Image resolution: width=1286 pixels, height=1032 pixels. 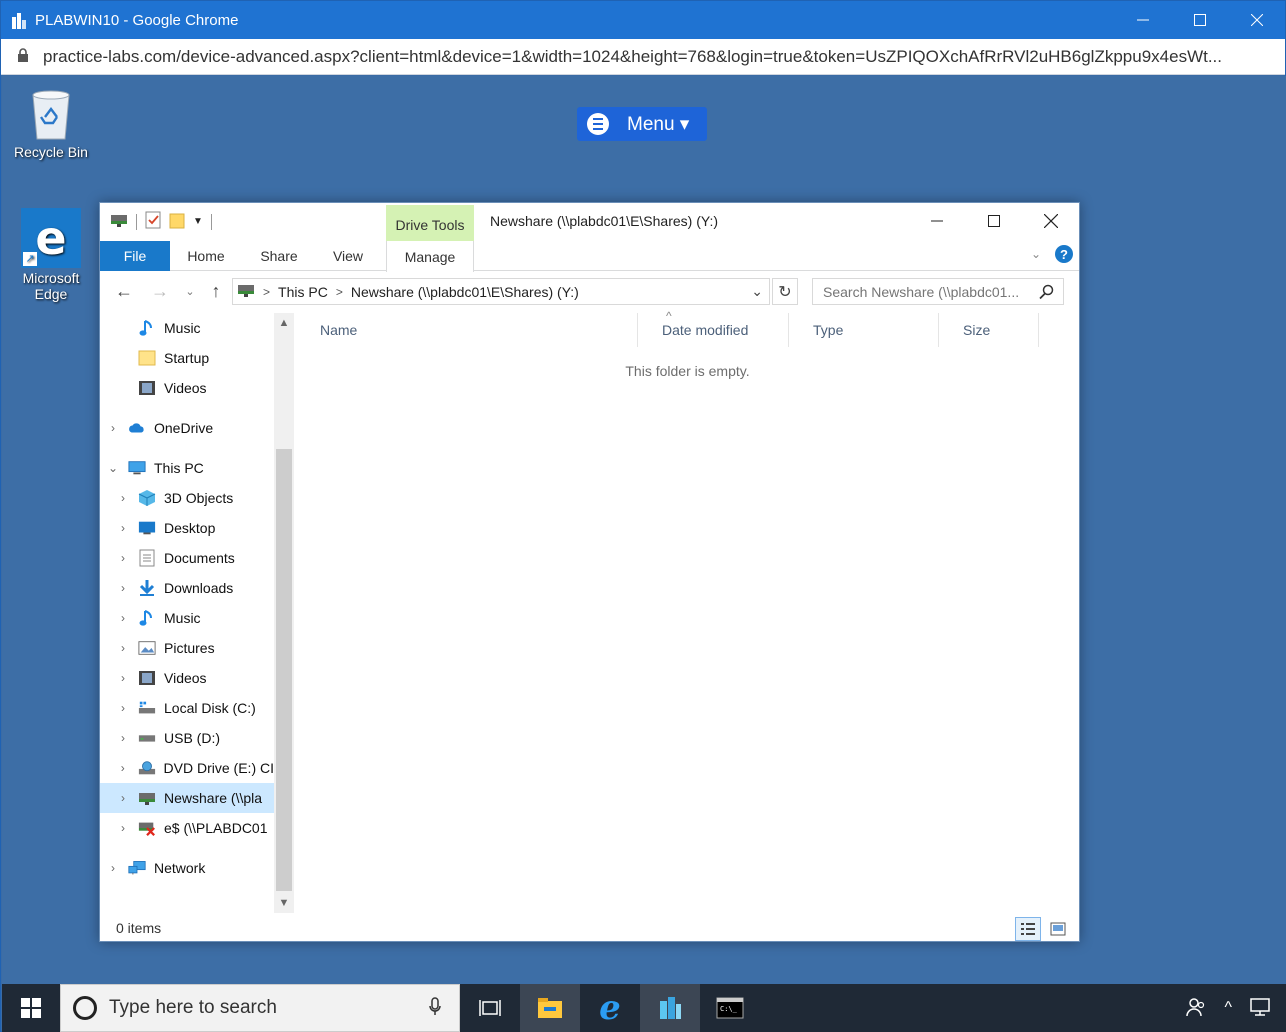 What do you see at coordinates (1036, 254) in the screenshot?
I see `expand-ribbon-icon: ⌄` at bounding box center [1036, 254].